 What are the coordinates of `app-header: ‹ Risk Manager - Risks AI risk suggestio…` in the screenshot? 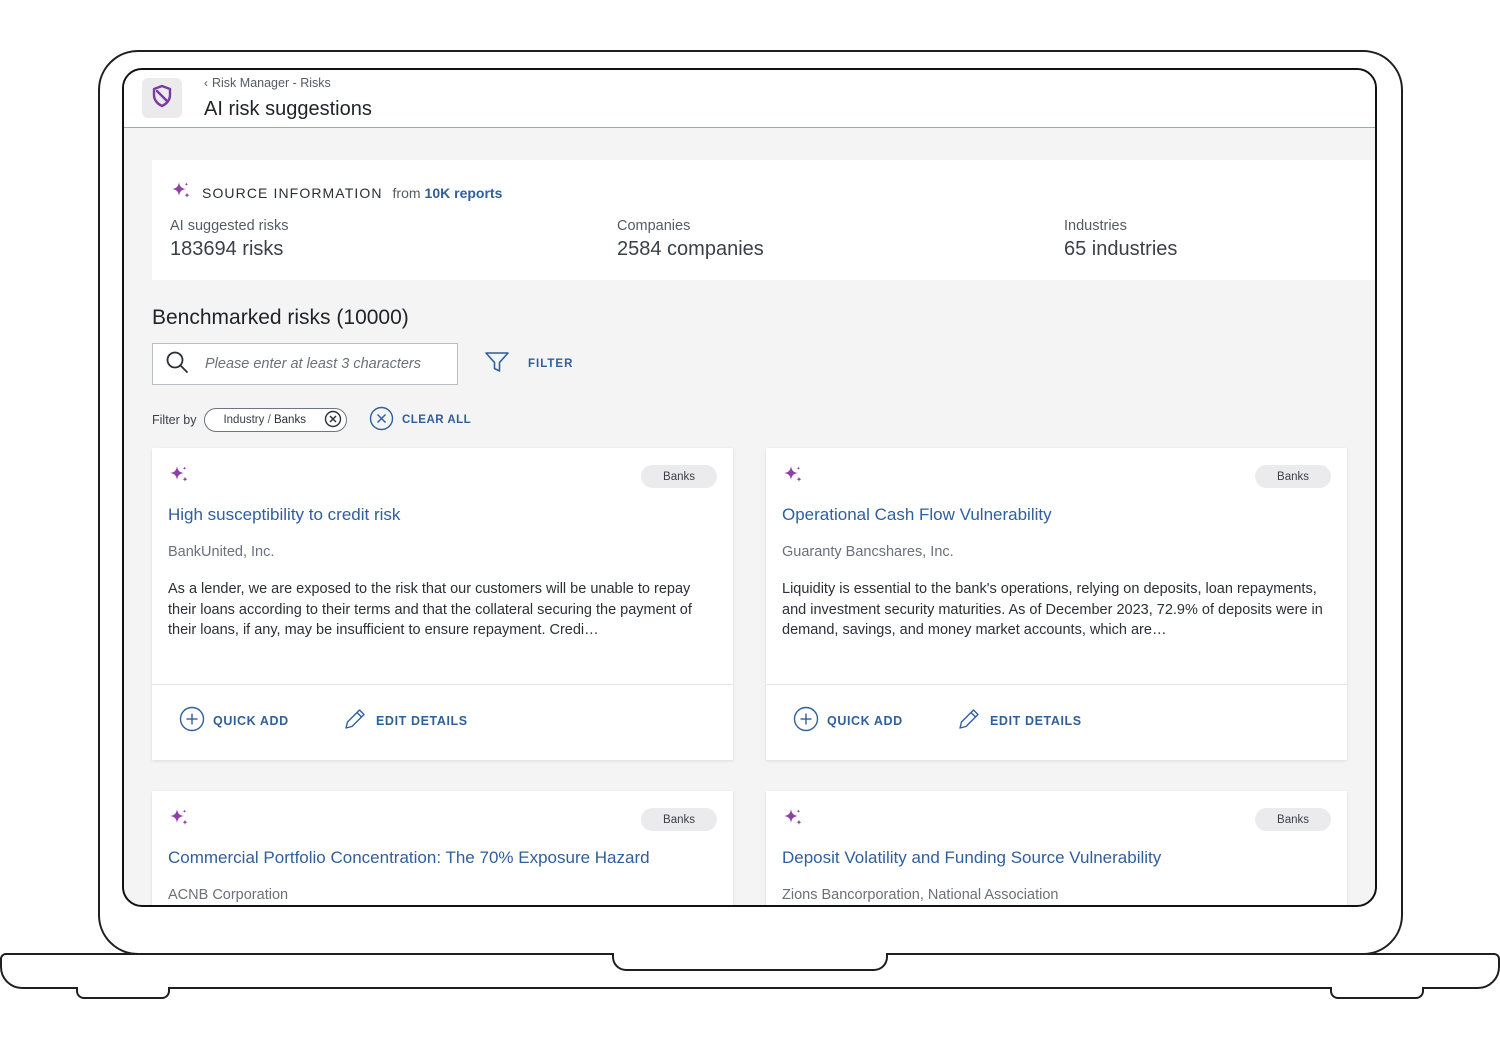 It's located at (749, 99).